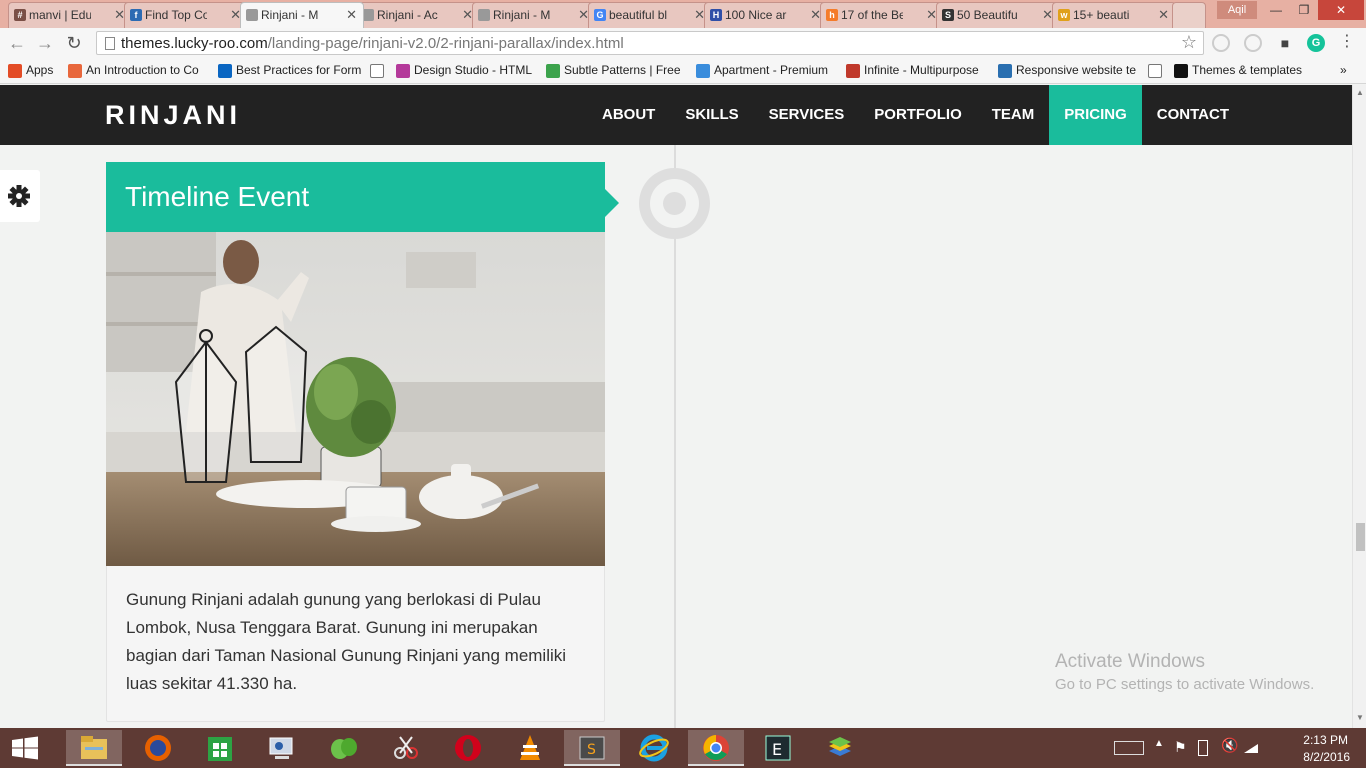 This screenshot has width=1366, height=768. Describe the element at coordinates (158, 748) in the screenshot. I see `taskbar-firefox` at that location.